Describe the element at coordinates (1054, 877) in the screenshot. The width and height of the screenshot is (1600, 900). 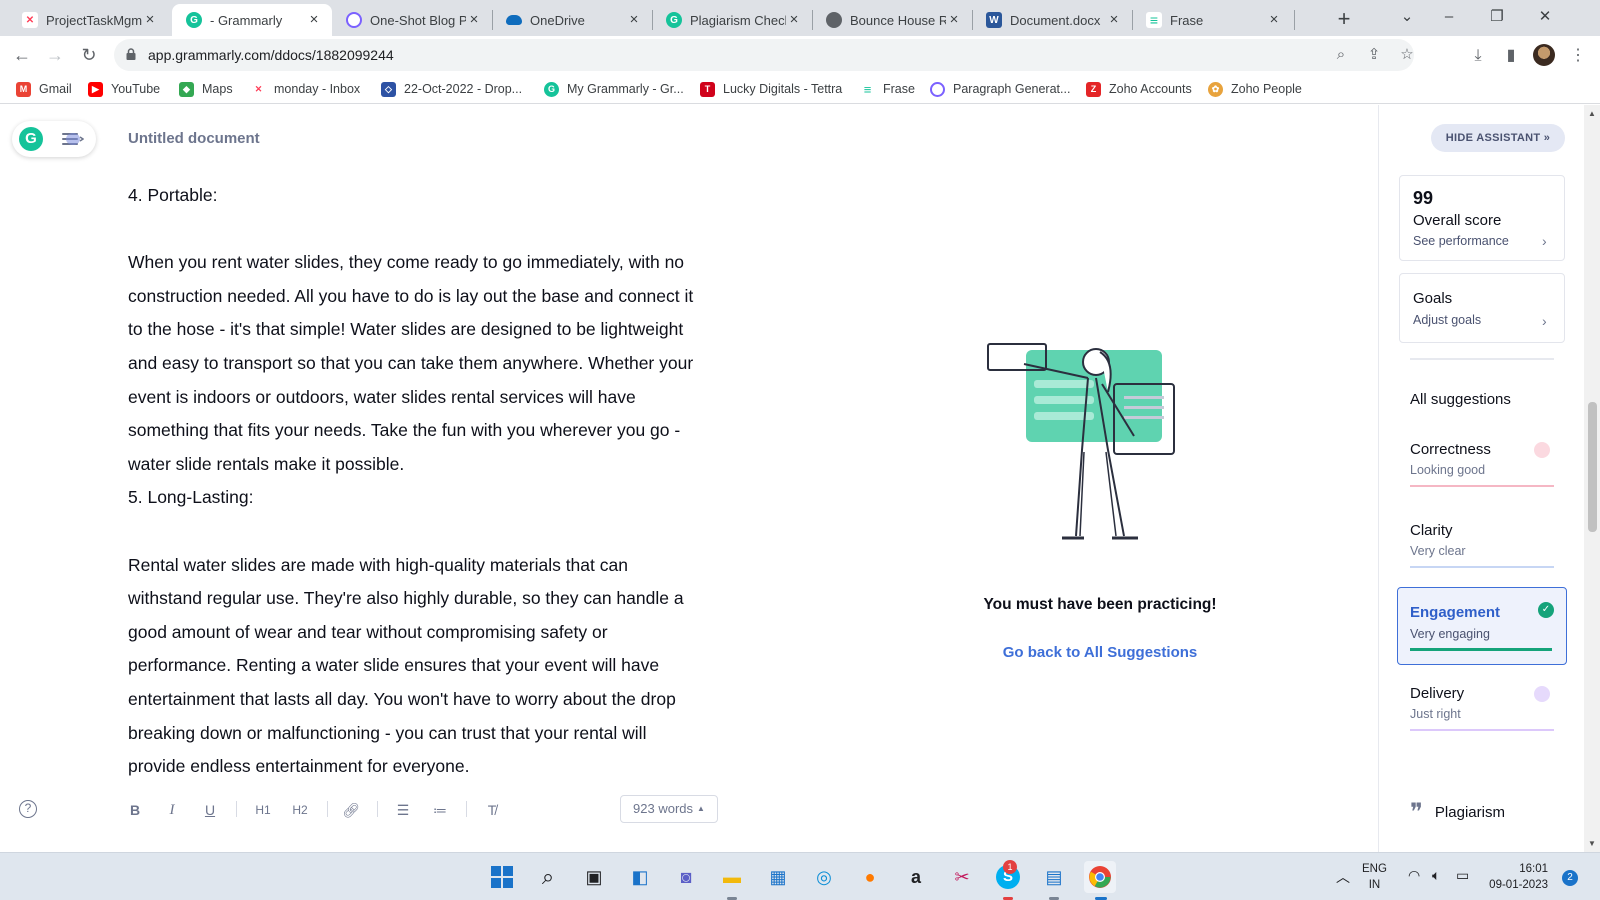
I see `notepad-icon: ▤` at that location.